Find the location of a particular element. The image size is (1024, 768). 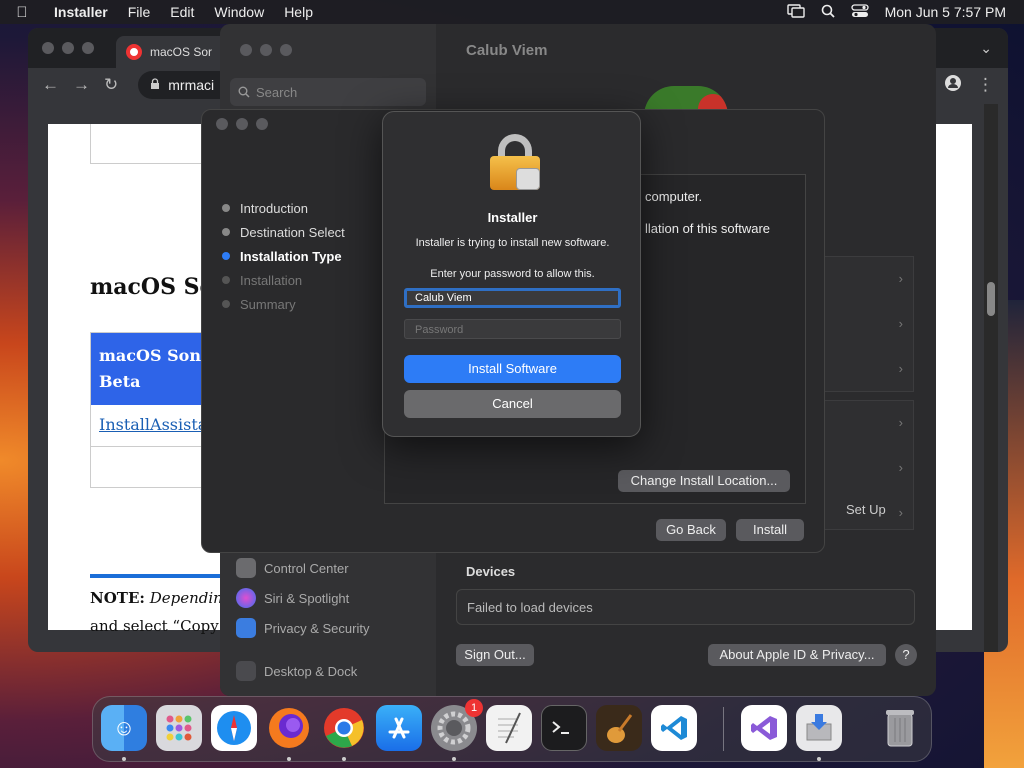

lock-icon is located at coordinates (155, 85).